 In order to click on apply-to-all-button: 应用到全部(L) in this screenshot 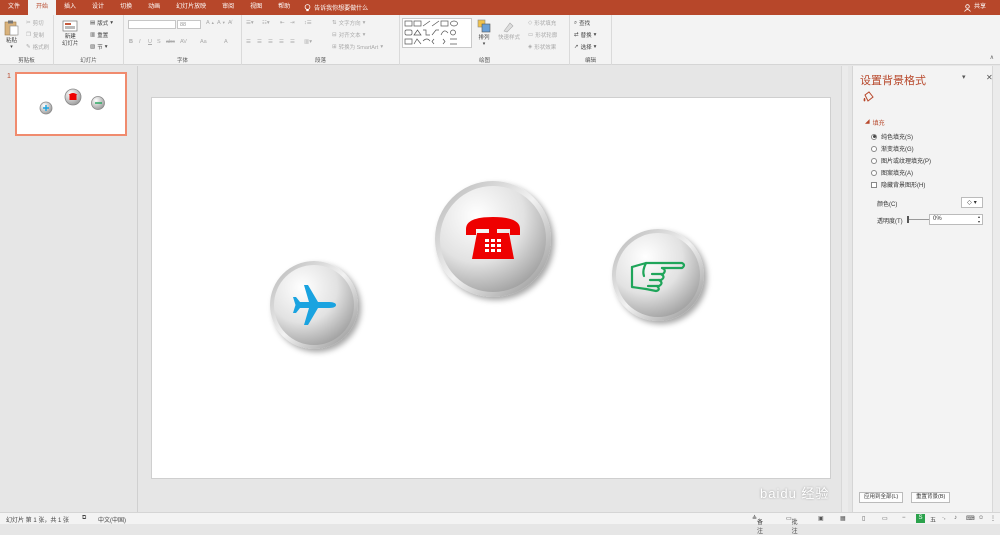, I will do `click(881, 497)`.